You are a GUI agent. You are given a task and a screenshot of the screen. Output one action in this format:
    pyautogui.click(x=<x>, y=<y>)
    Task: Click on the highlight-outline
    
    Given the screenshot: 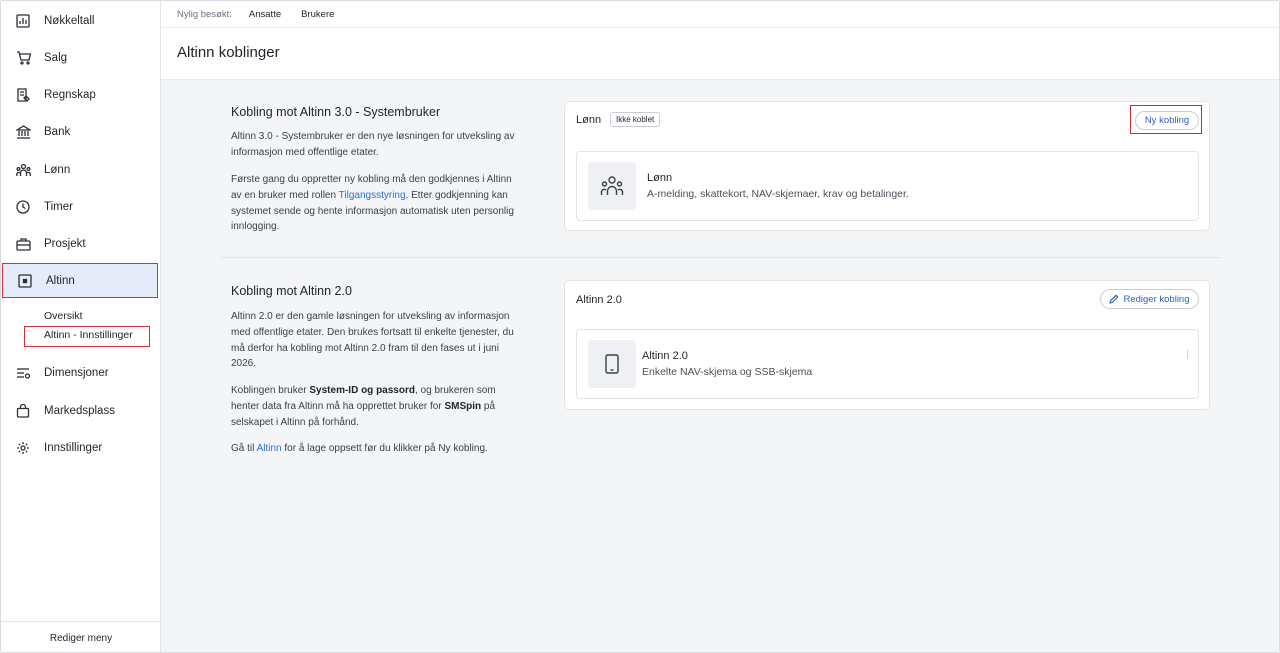 What is the action you would take?
    pyautogui.click(x=1166, y=119)
    